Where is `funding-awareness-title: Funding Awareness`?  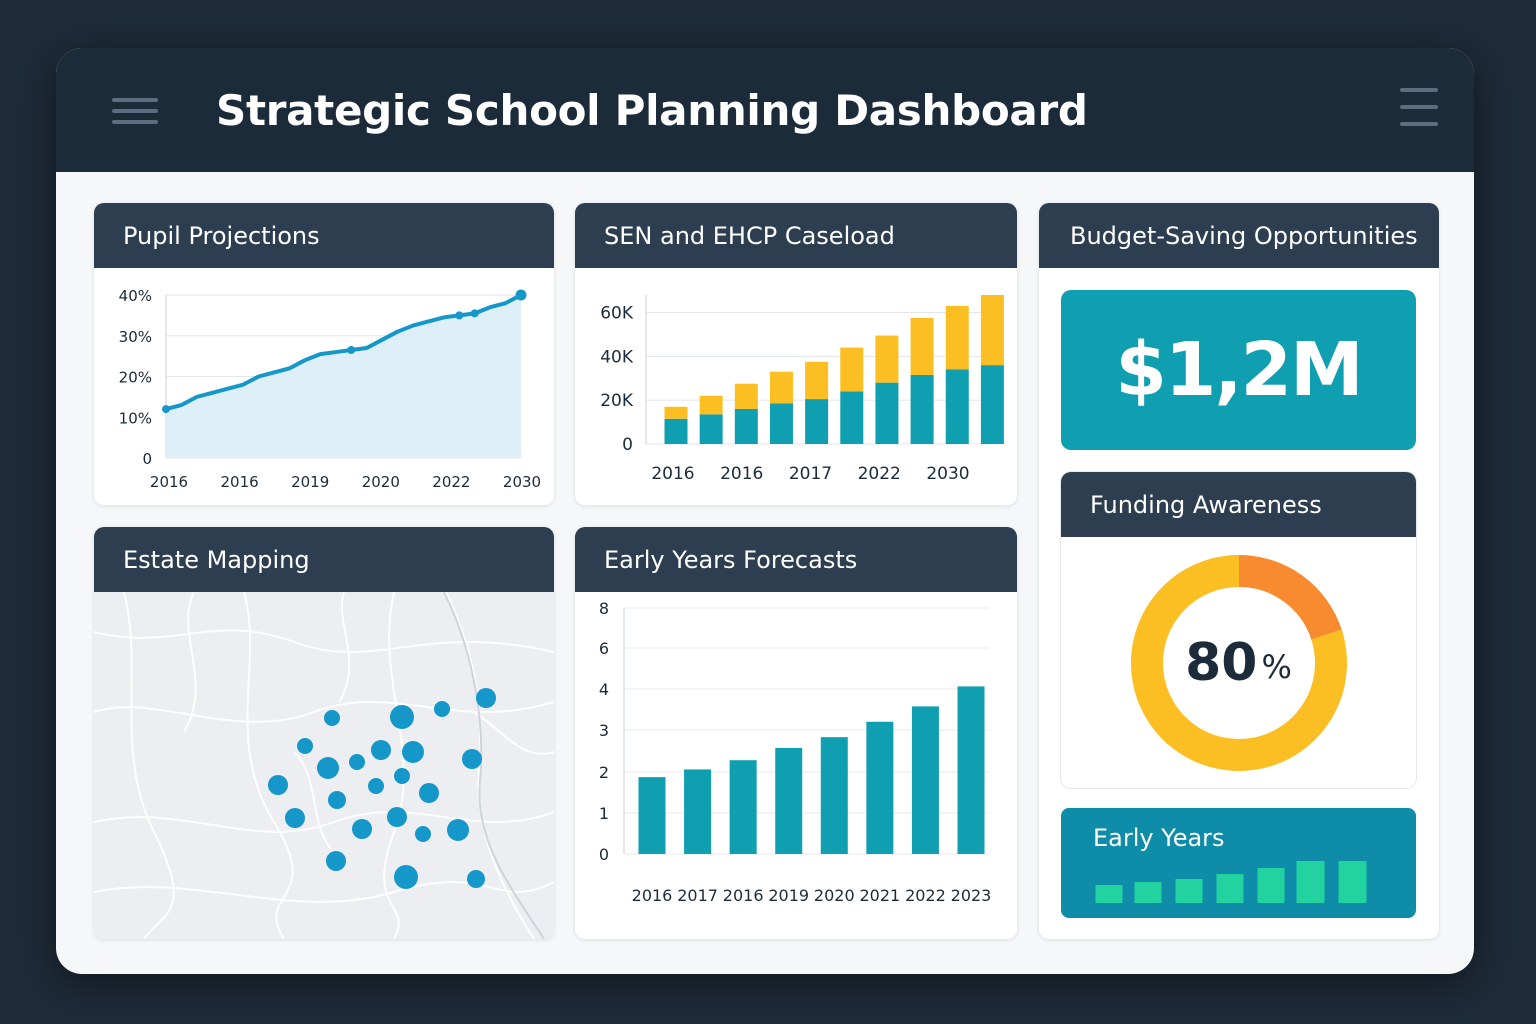
funding-awareness-title: Funding Awareness is located at coordinates (1238, 504).